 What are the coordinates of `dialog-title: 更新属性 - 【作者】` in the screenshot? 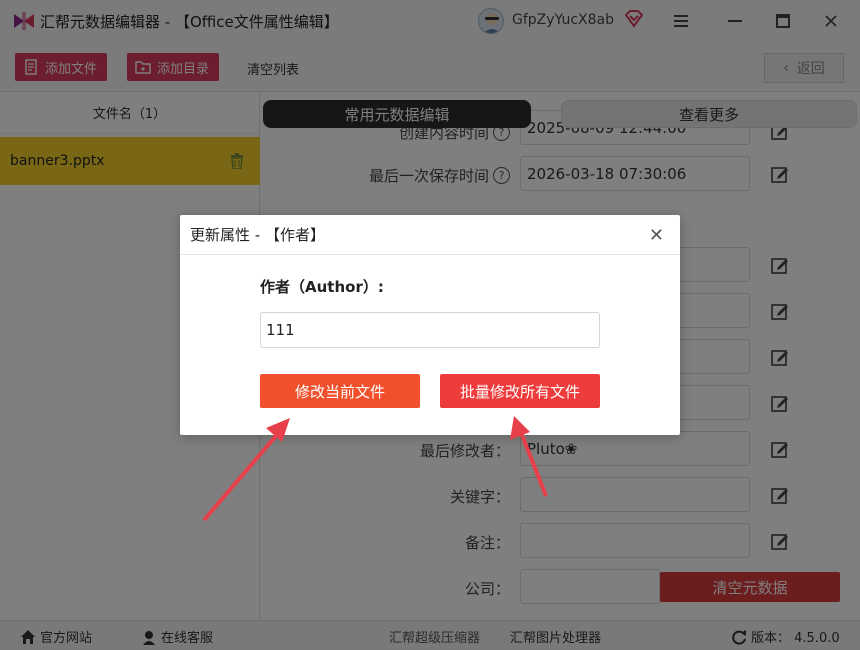 It's located at (430, 235).